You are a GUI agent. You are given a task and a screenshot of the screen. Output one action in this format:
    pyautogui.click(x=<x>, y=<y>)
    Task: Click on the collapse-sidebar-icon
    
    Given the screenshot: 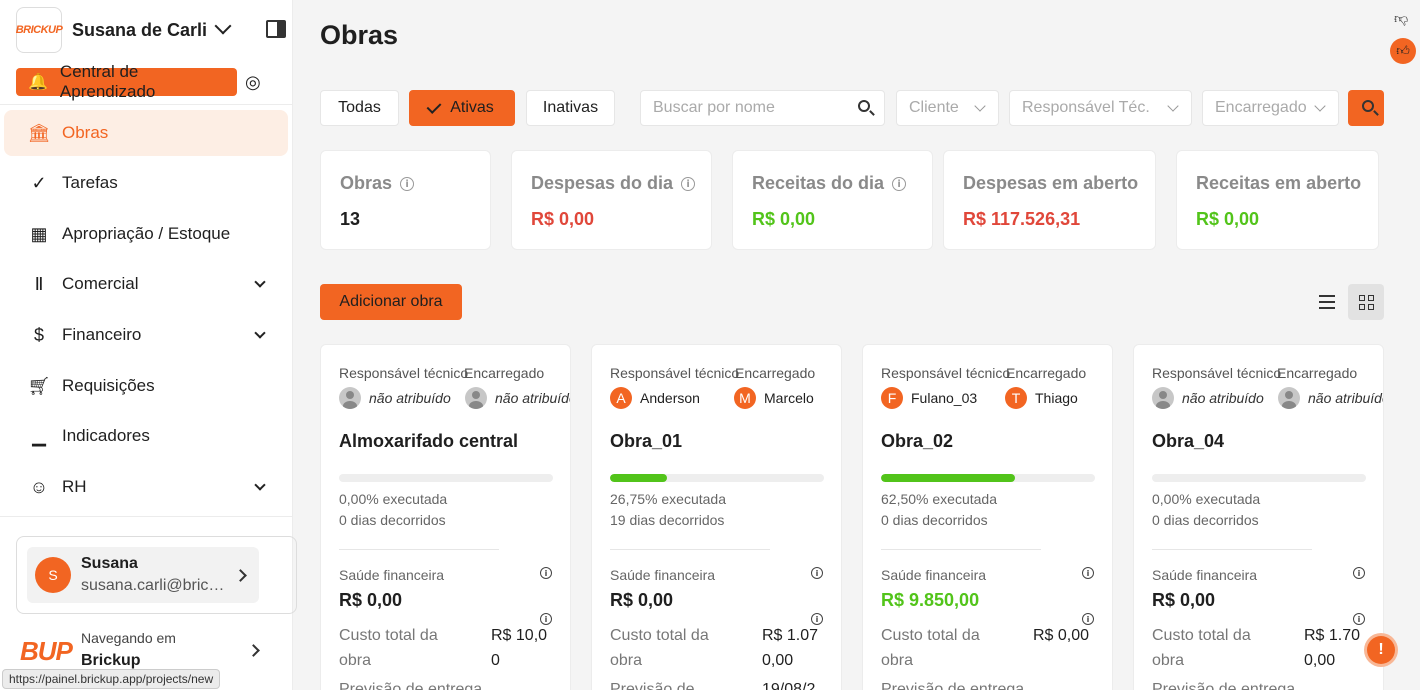 What is the action you would take?
    pyautogui.click(x=276, y=29)
    